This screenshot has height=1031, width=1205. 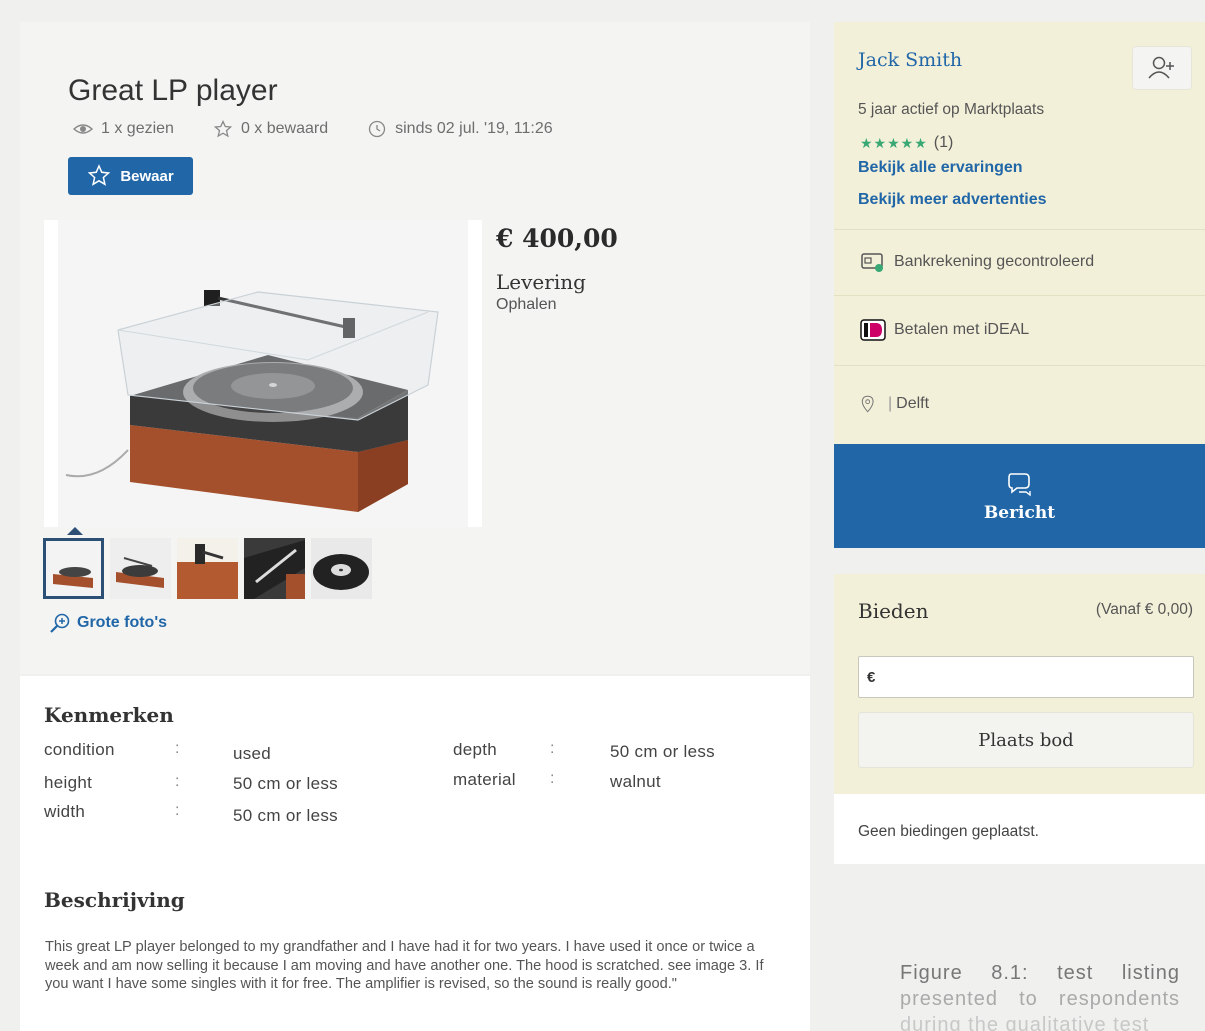 I want to click on bid-card: Bieden (Vanaf € 0,00) € Plaats bod, so click(x=1019, y=684).